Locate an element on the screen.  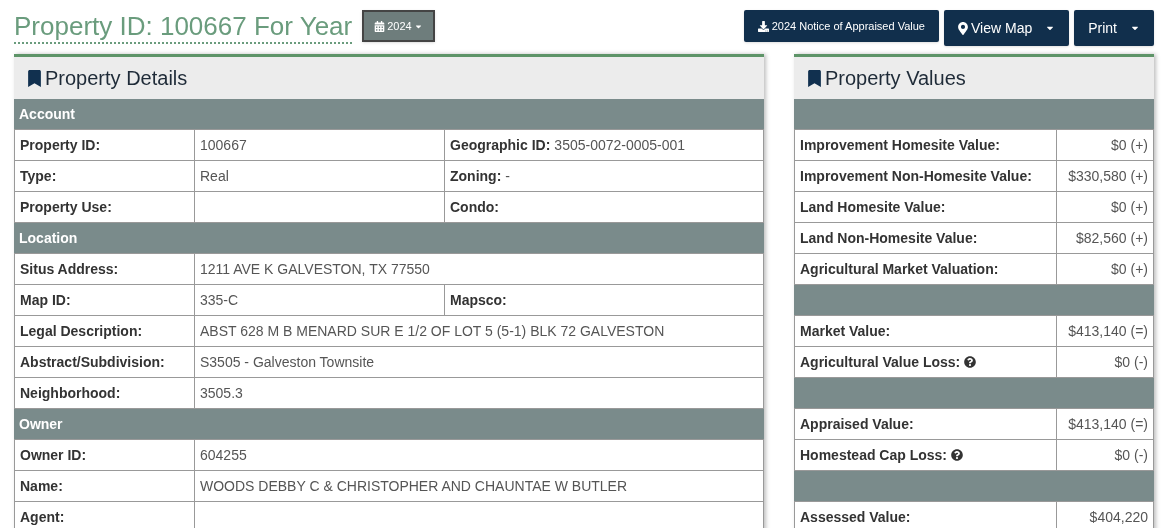
value-label: Appraised Value: is located at coordinates (857, 424).